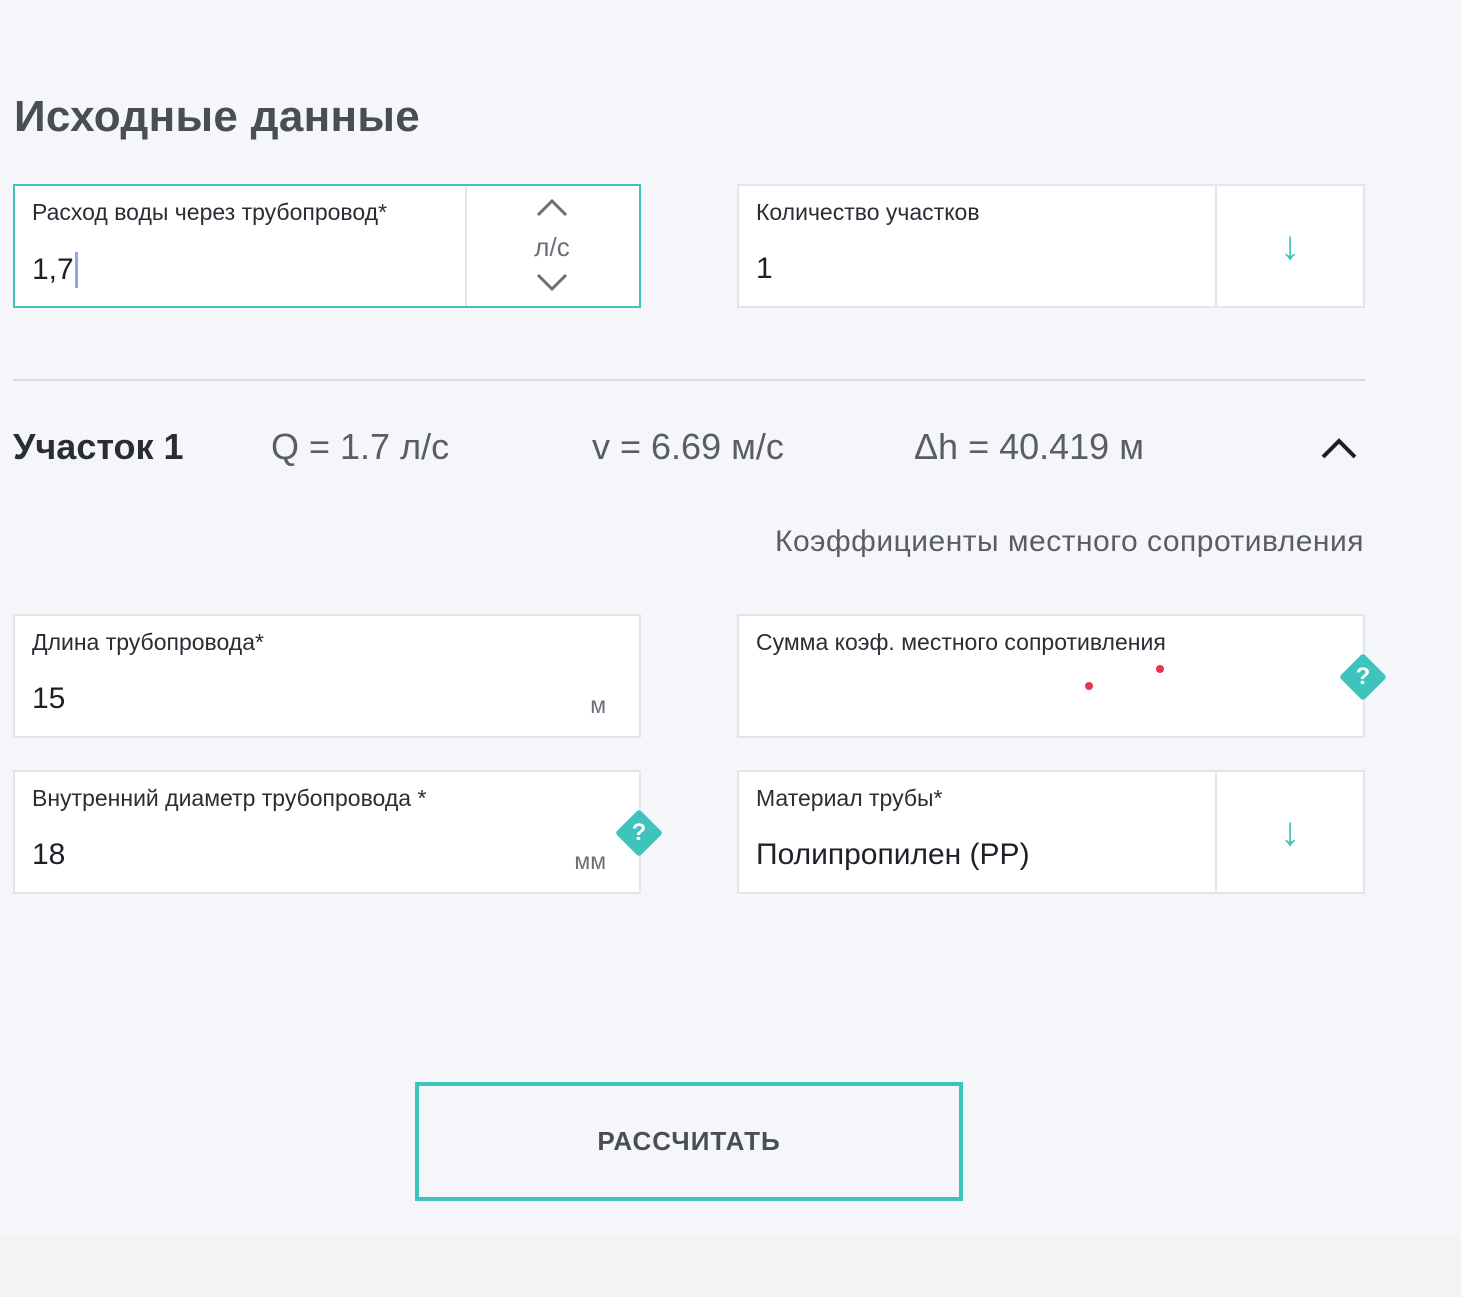 The height and width of the screenshot is (1297, 1461). What do you see at coordinates (689, 1141) in the screenshot?
I see `calculate-button: РАССЧИТАТЬ` at bounding box center [689, 1141].